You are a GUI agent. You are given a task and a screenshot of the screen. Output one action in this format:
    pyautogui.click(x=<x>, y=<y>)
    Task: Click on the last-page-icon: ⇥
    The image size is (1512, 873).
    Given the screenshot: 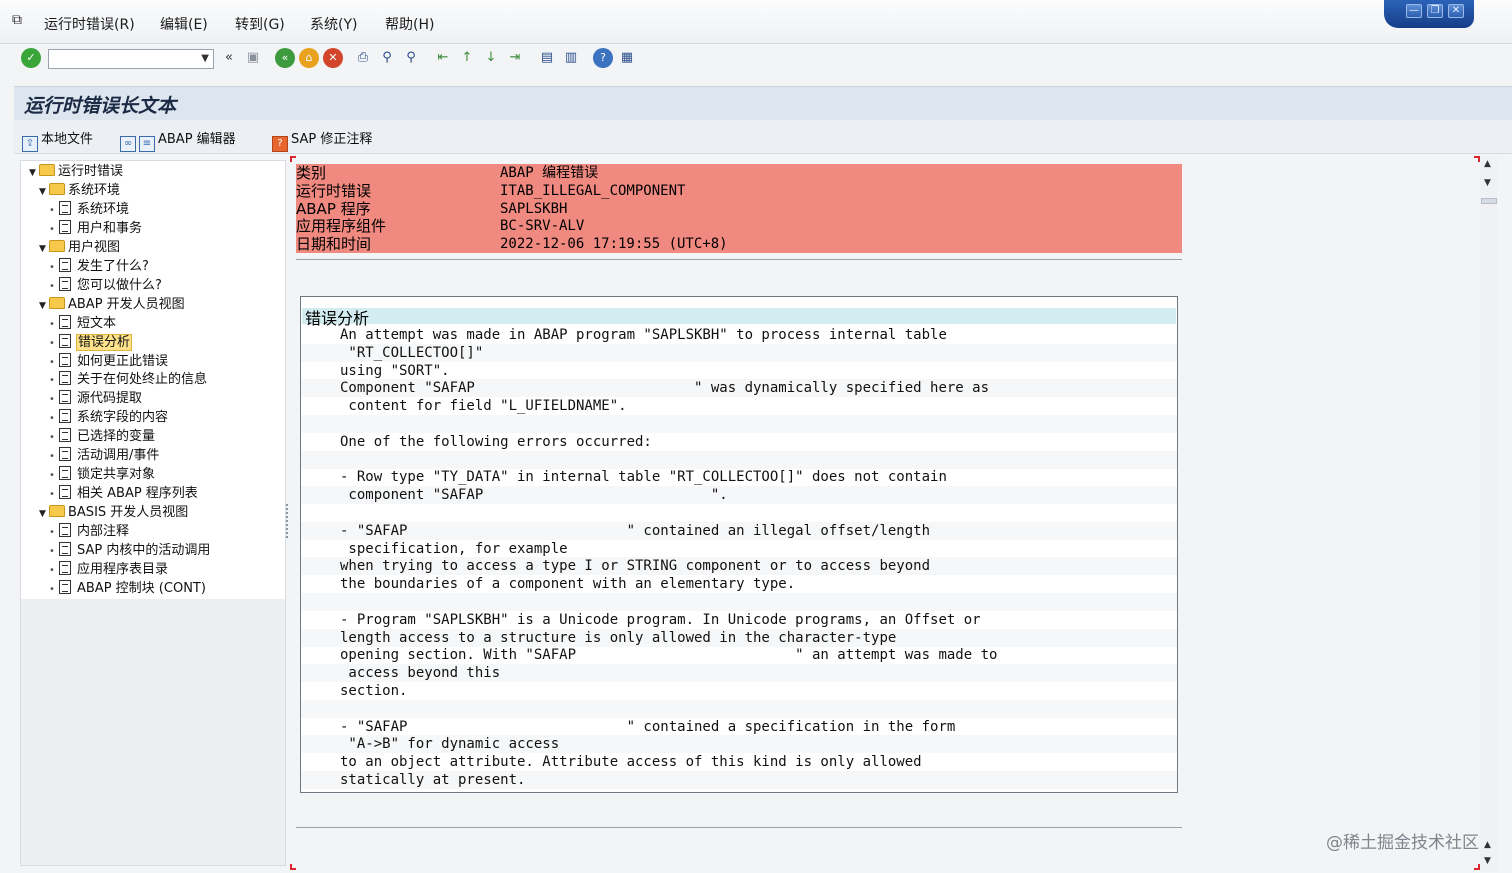 What is the action you would take?
    pyautogui.click(x=515, y=58)
    